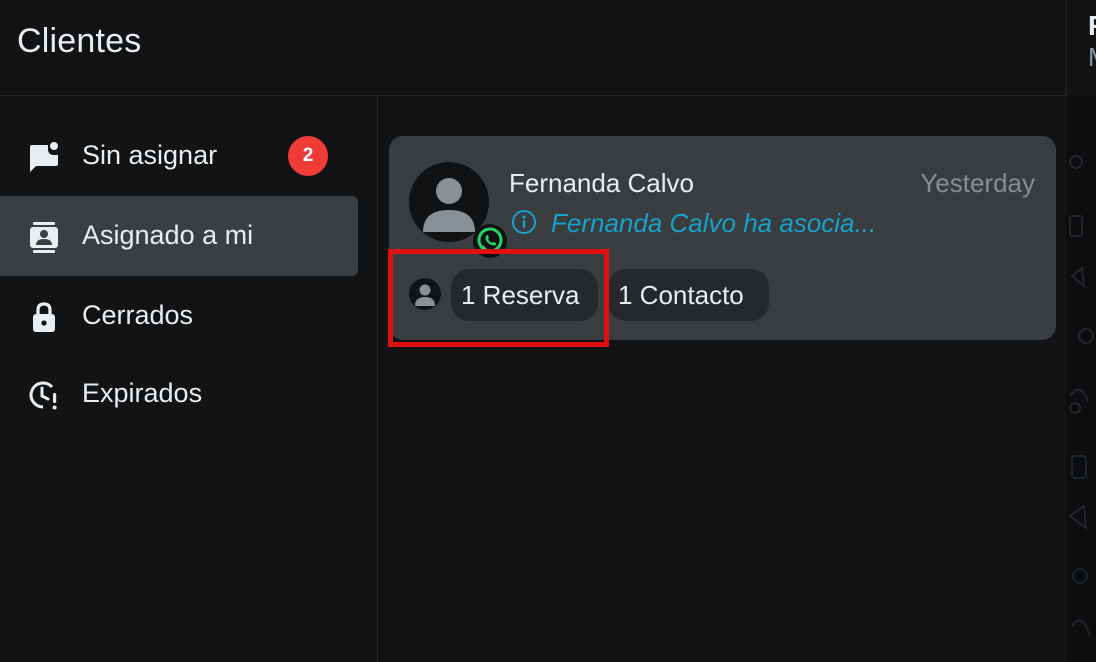 The image size is (1096, 662). I want to click on sidebar-item-label: Cerrados, so click(138, 315).